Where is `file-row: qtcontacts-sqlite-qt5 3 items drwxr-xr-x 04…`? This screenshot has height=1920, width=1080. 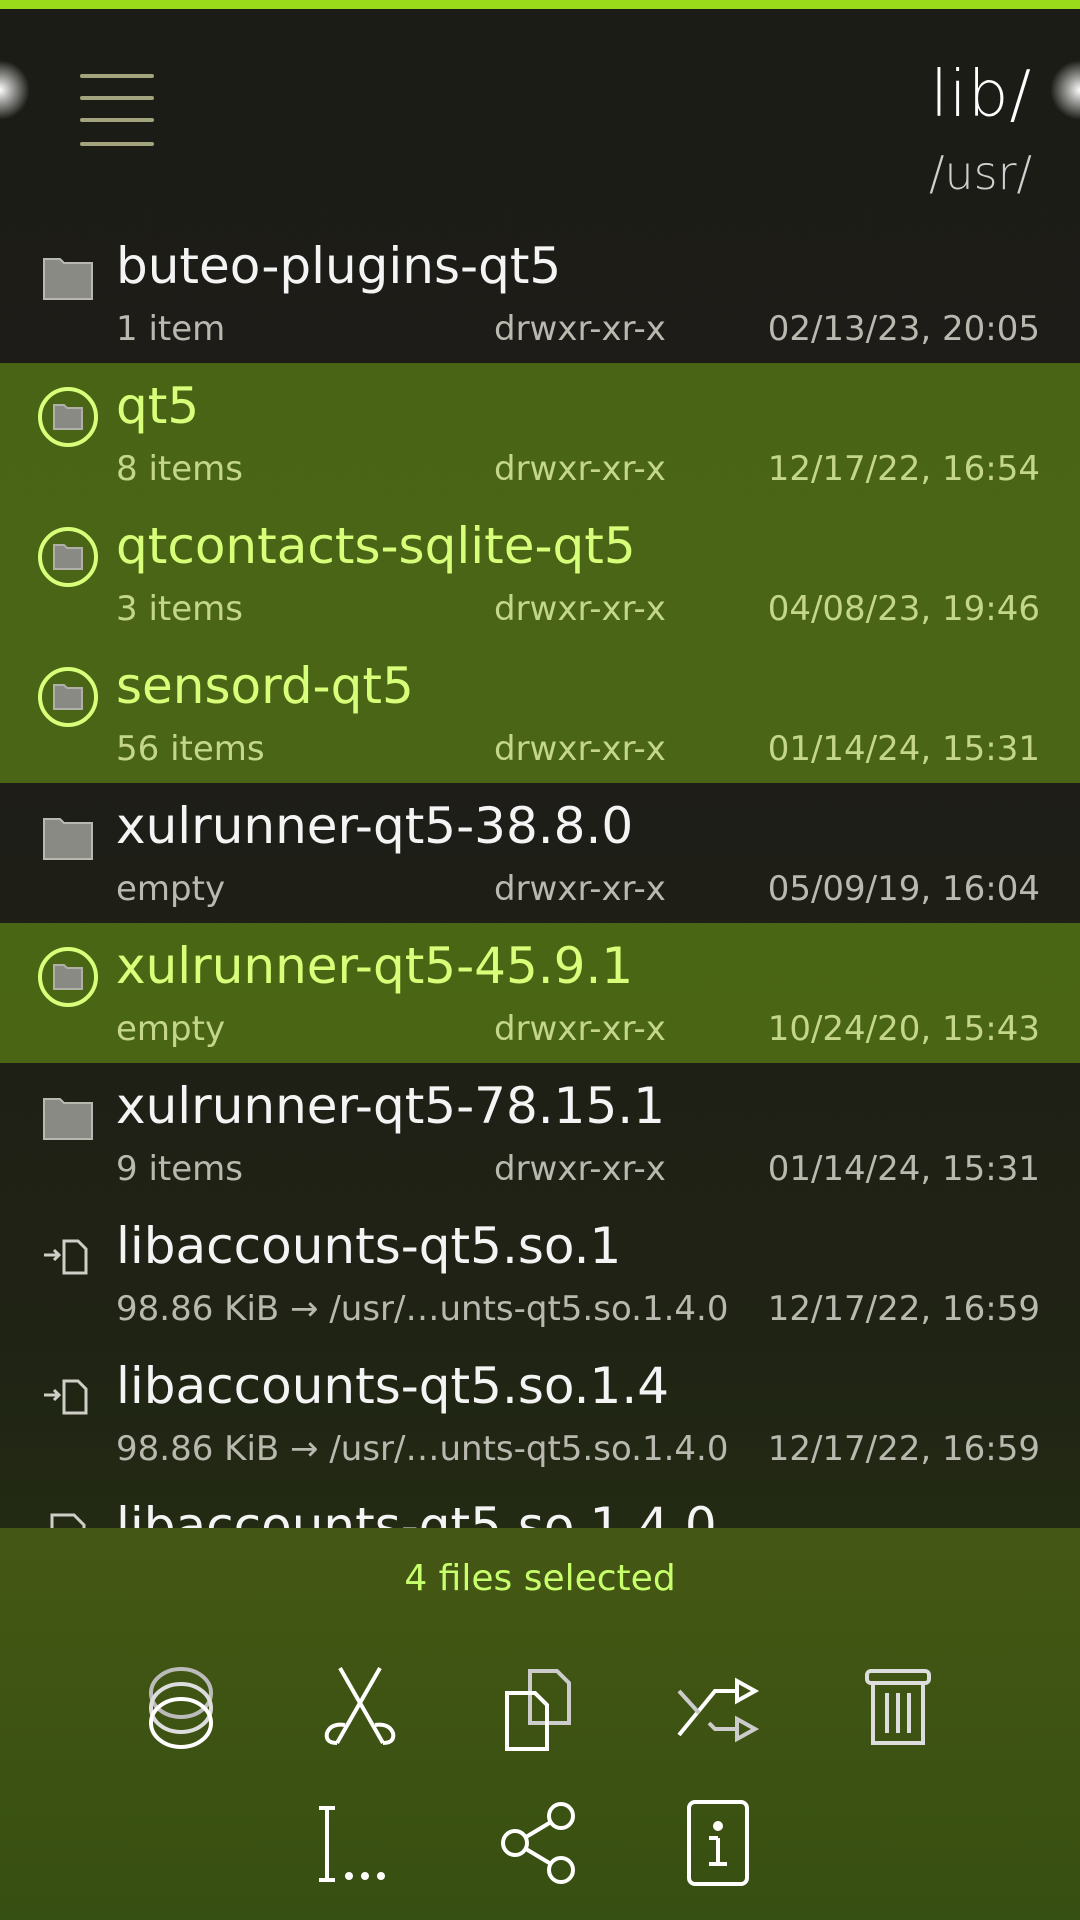 file-row: qtcontacts-sqlite-qt5 3 items drwxr-xr-x 04… is located at coordinates (540, 573).